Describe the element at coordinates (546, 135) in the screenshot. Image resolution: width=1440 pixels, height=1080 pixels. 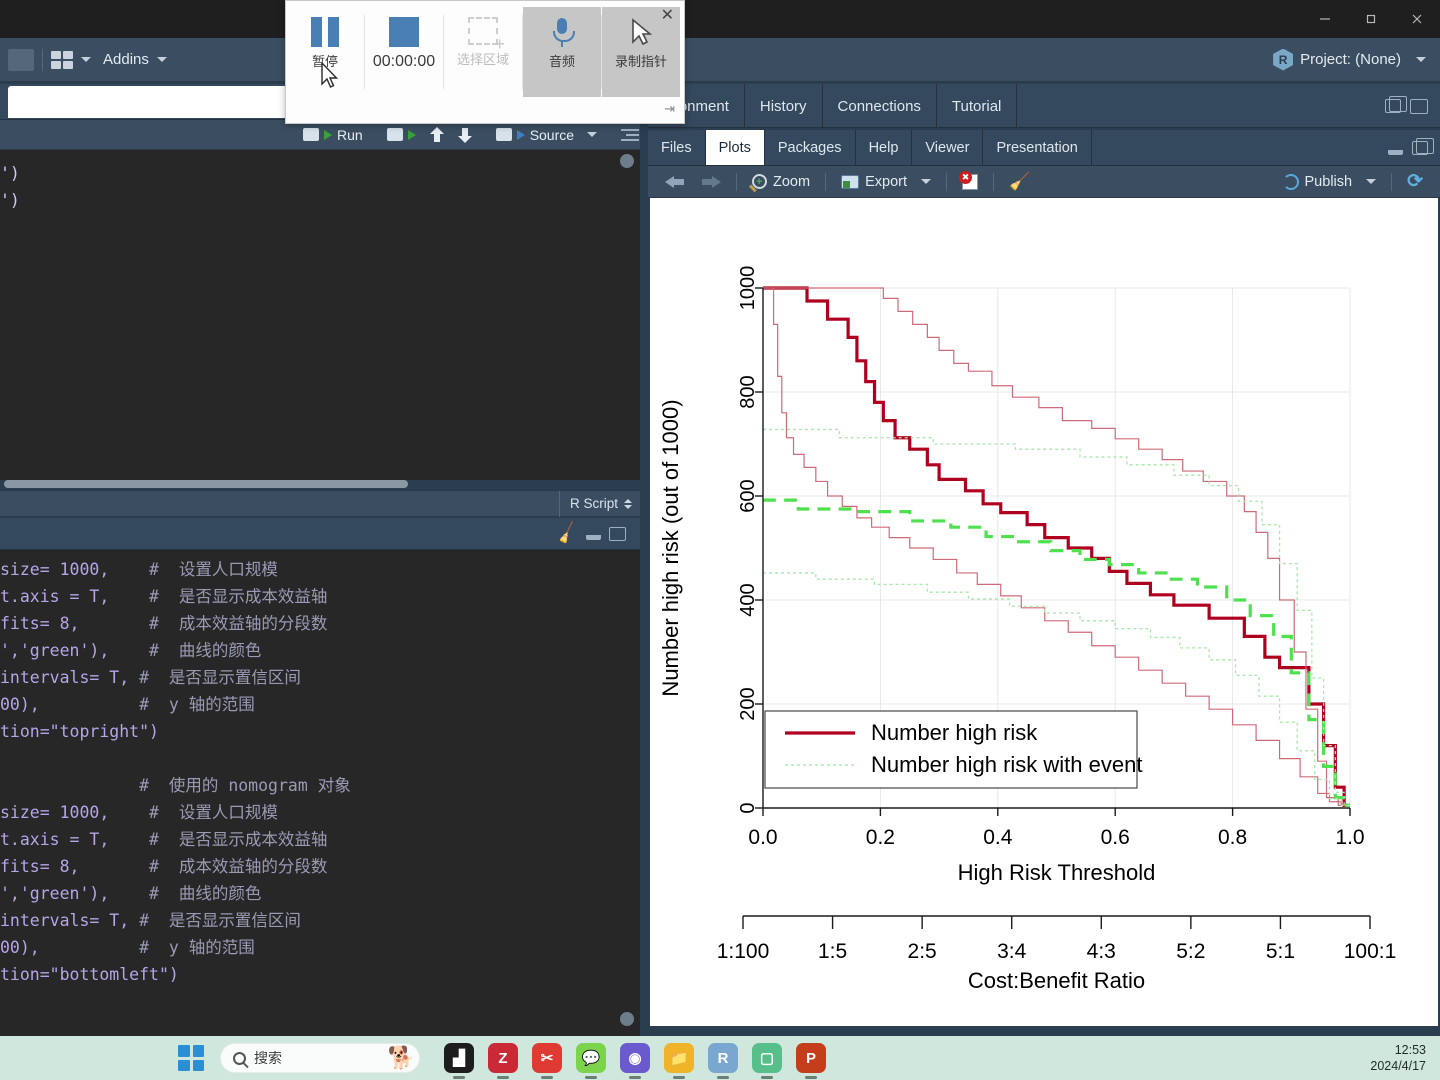
I see `source-button: Source` at that location.